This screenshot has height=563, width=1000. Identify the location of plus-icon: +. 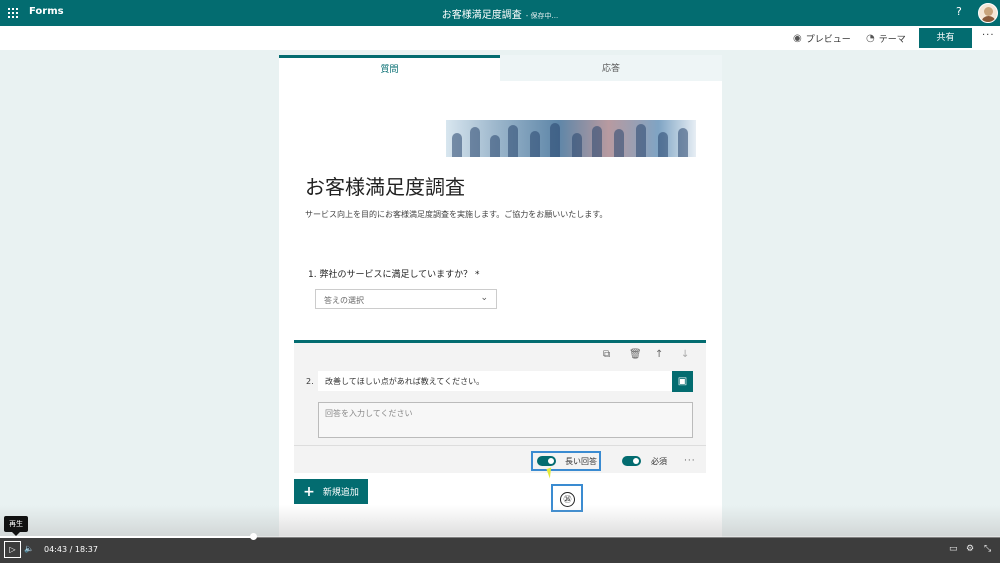
(309, 491).